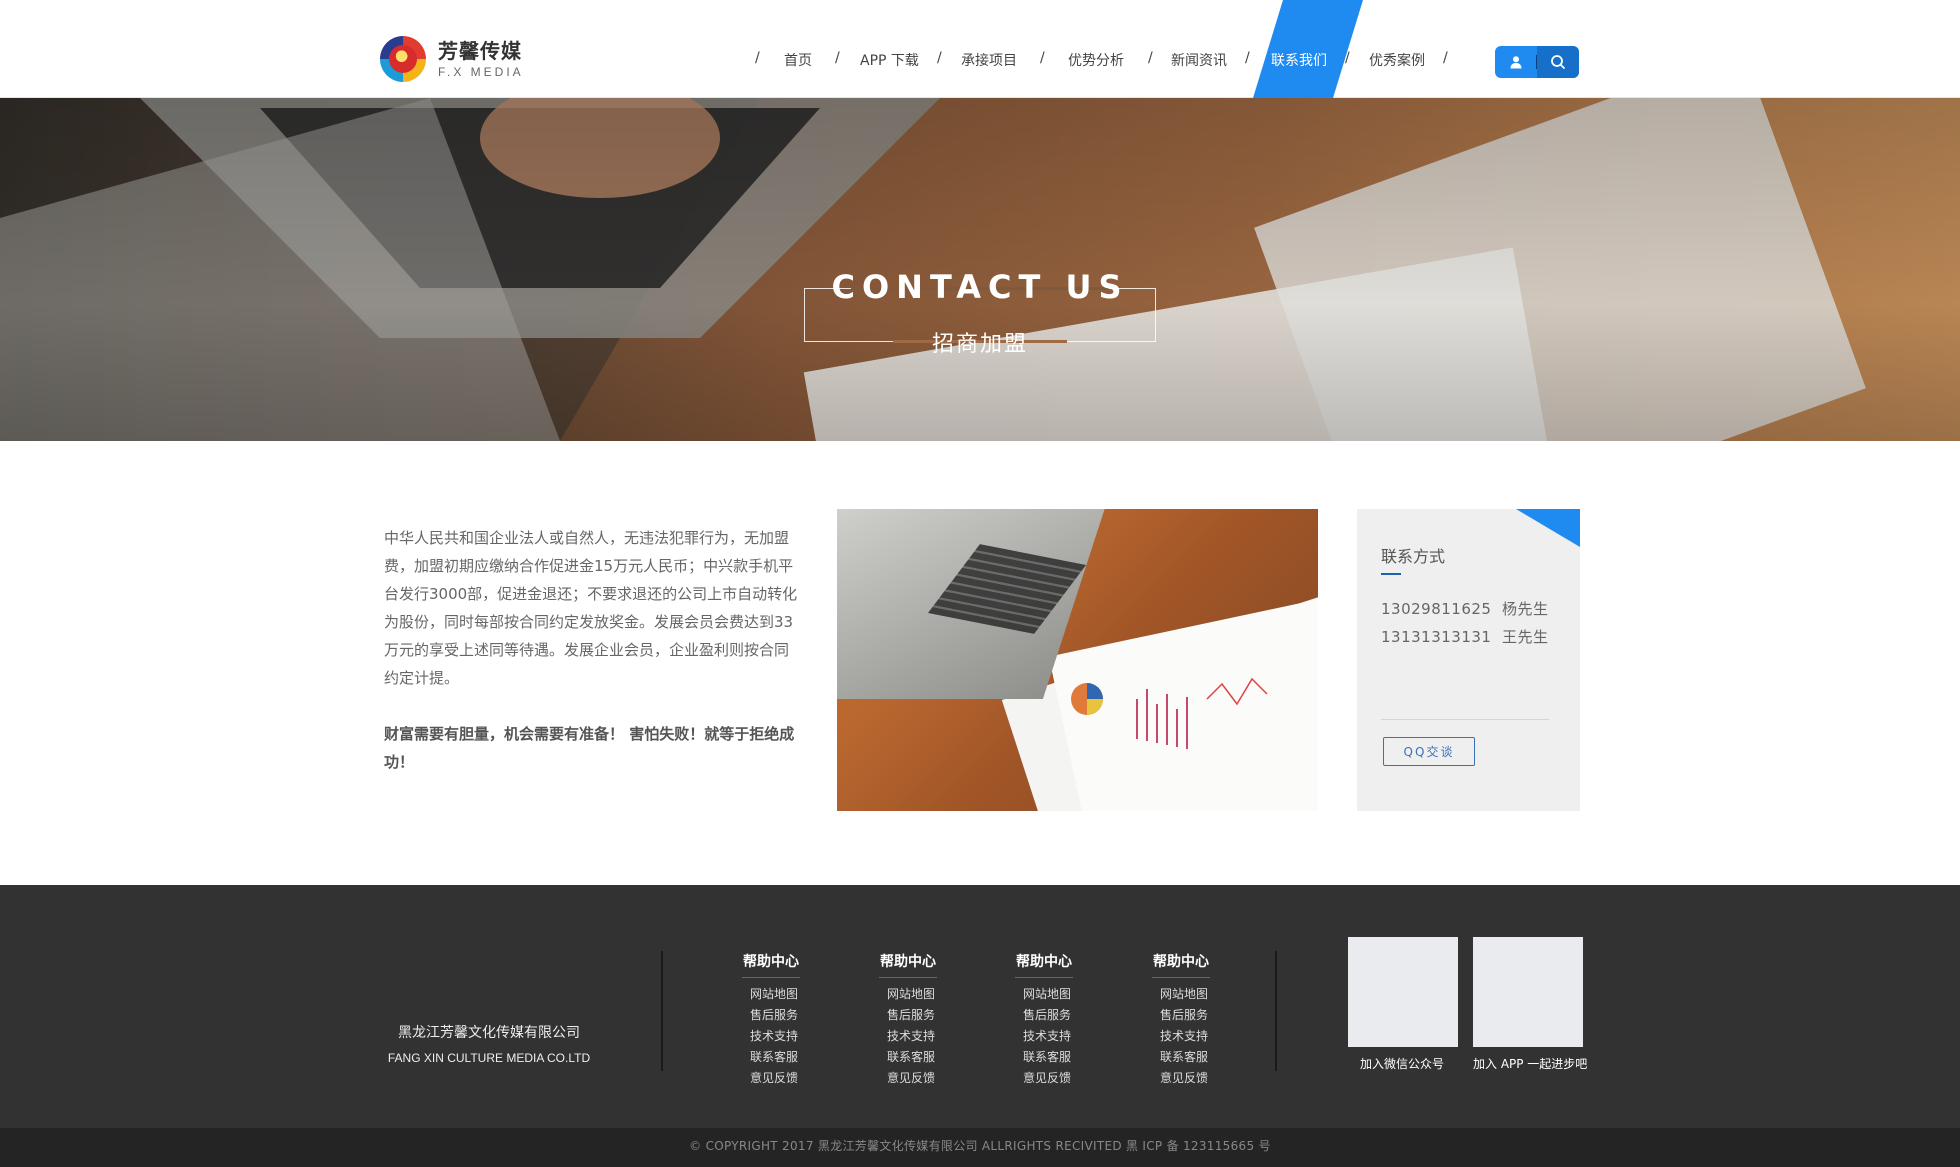 Image resolution: width=1960 pixels, height=1167 pixels. What do you see at coordinates (481, 71) in the screenshot?
I see `logo-en-text: F.X MEDIA` at bounding box center [481, 71].